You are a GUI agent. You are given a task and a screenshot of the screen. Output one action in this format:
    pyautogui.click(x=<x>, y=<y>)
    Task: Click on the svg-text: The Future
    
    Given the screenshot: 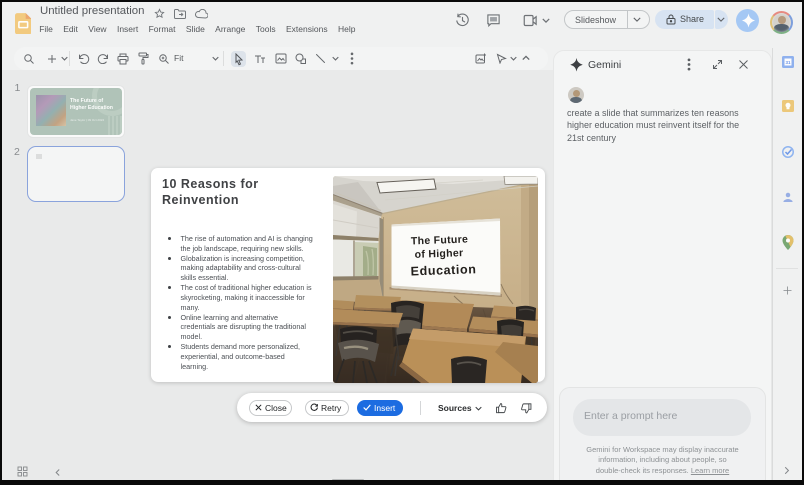 What is the action you would take?
    pyautogui.click(x=440, y=240)
    